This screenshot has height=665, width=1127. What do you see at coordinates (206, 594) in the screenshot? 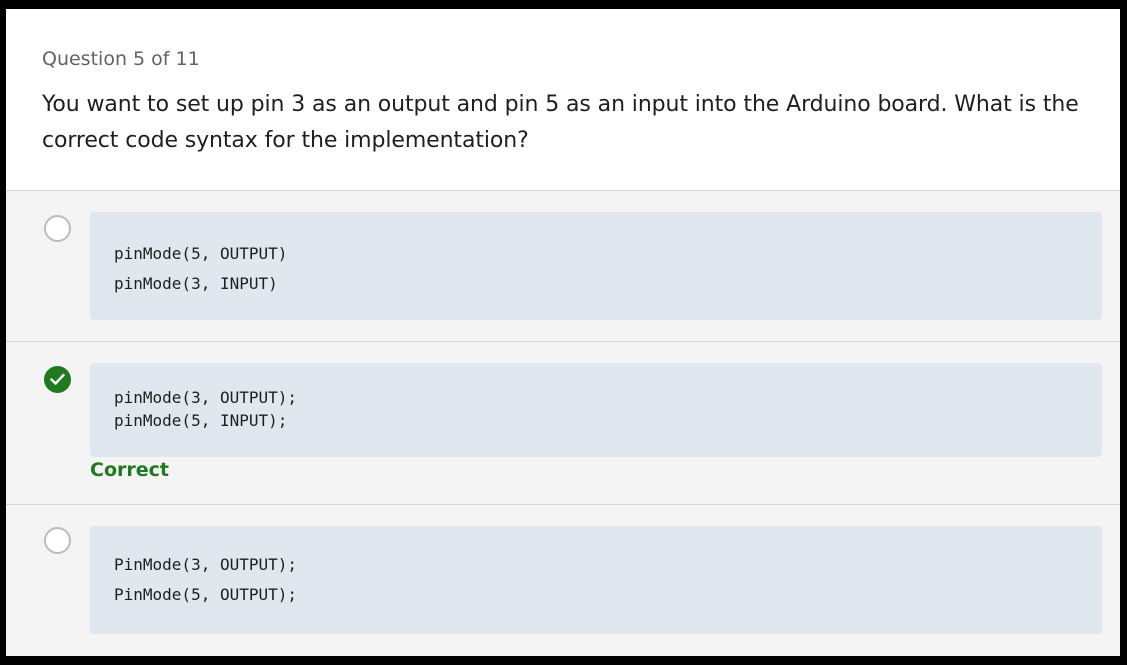
I see `code-line: PinMode(5, OUTPUT);` at bounding box center [206, 594].